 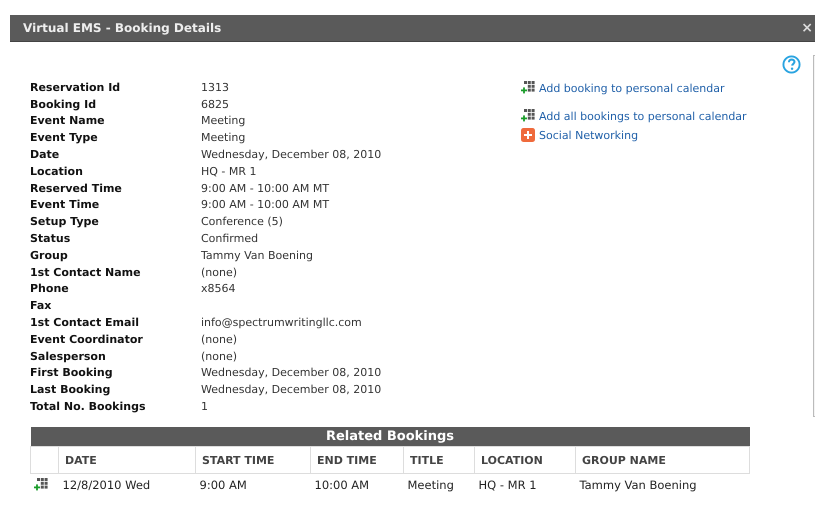 I want to click on field-label: Date, so click(x=45, y=155).